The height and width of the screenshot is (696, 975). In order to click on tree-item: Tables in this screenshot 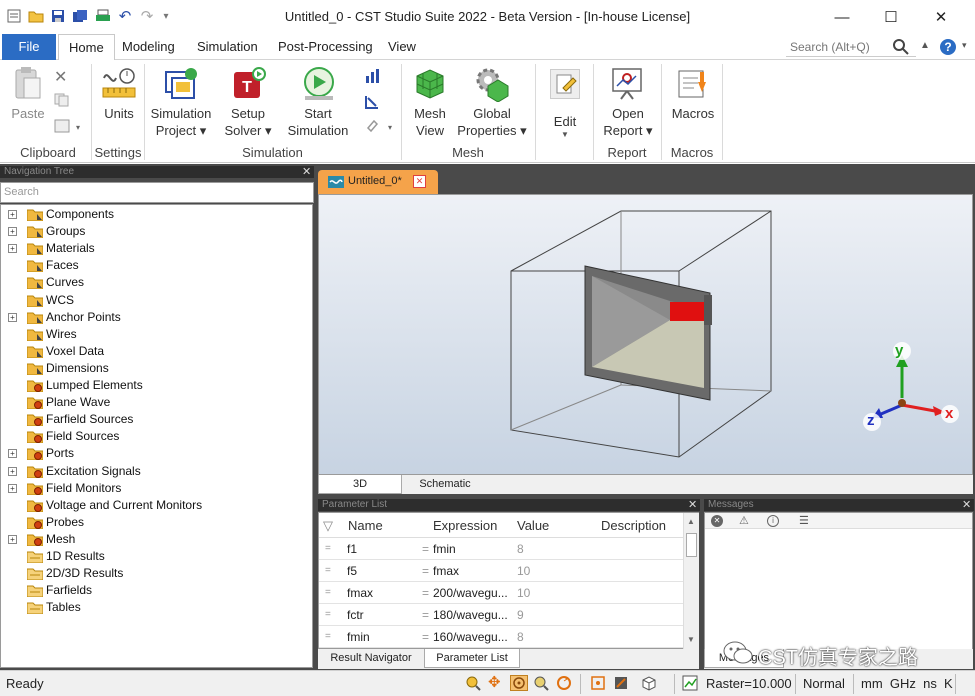, I will do `click(156, 607)`.